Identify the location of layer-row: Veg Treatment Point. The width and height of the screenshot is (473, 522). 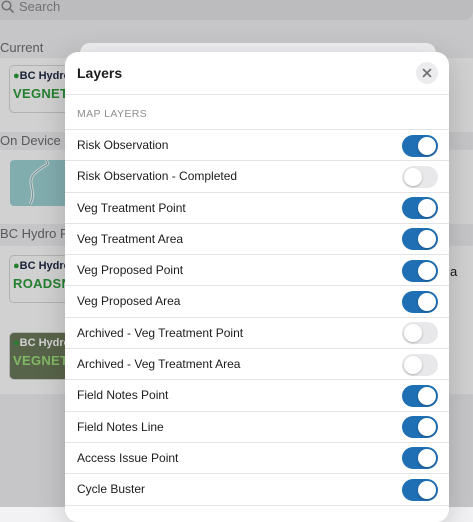
(257, 208).